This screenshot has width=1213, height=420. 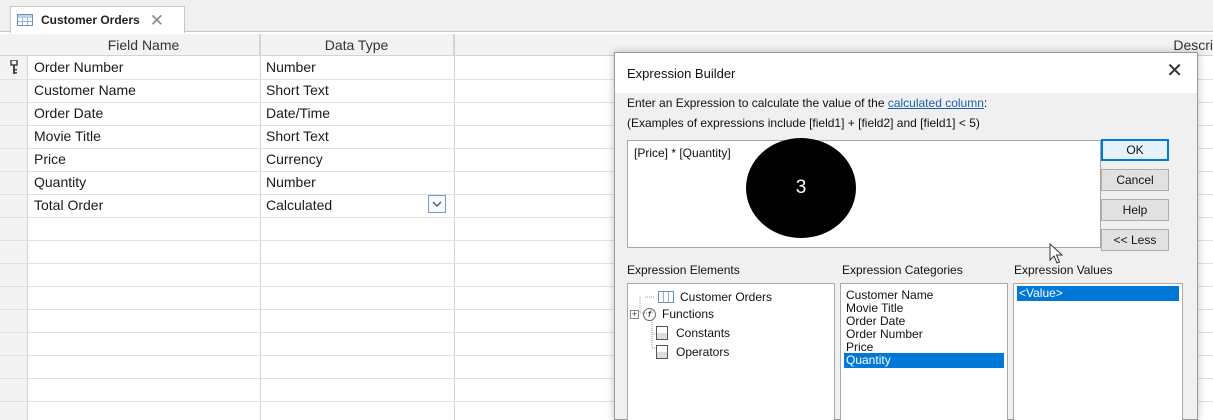 What do you see at coordinates (606, 16) in the screenshot?
I see `document-tab-strip: Customer Orders ✕` at bounding box center [606, 16].